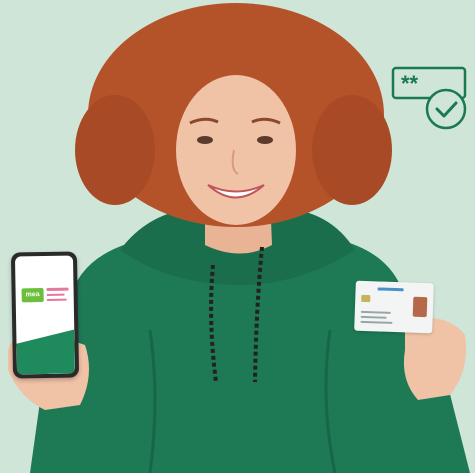  What do you see at coordinates (394, 307) in the screenshot?
I see `id-card-icon` at bounding box center [394, 307].